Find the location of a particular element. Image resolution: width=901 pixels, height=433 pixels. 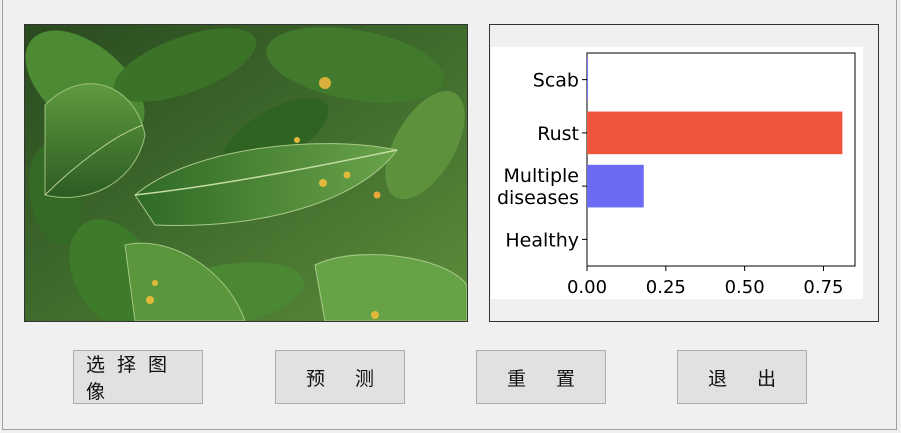

y-tick-label: Scab is located at coordinates (556, 81).